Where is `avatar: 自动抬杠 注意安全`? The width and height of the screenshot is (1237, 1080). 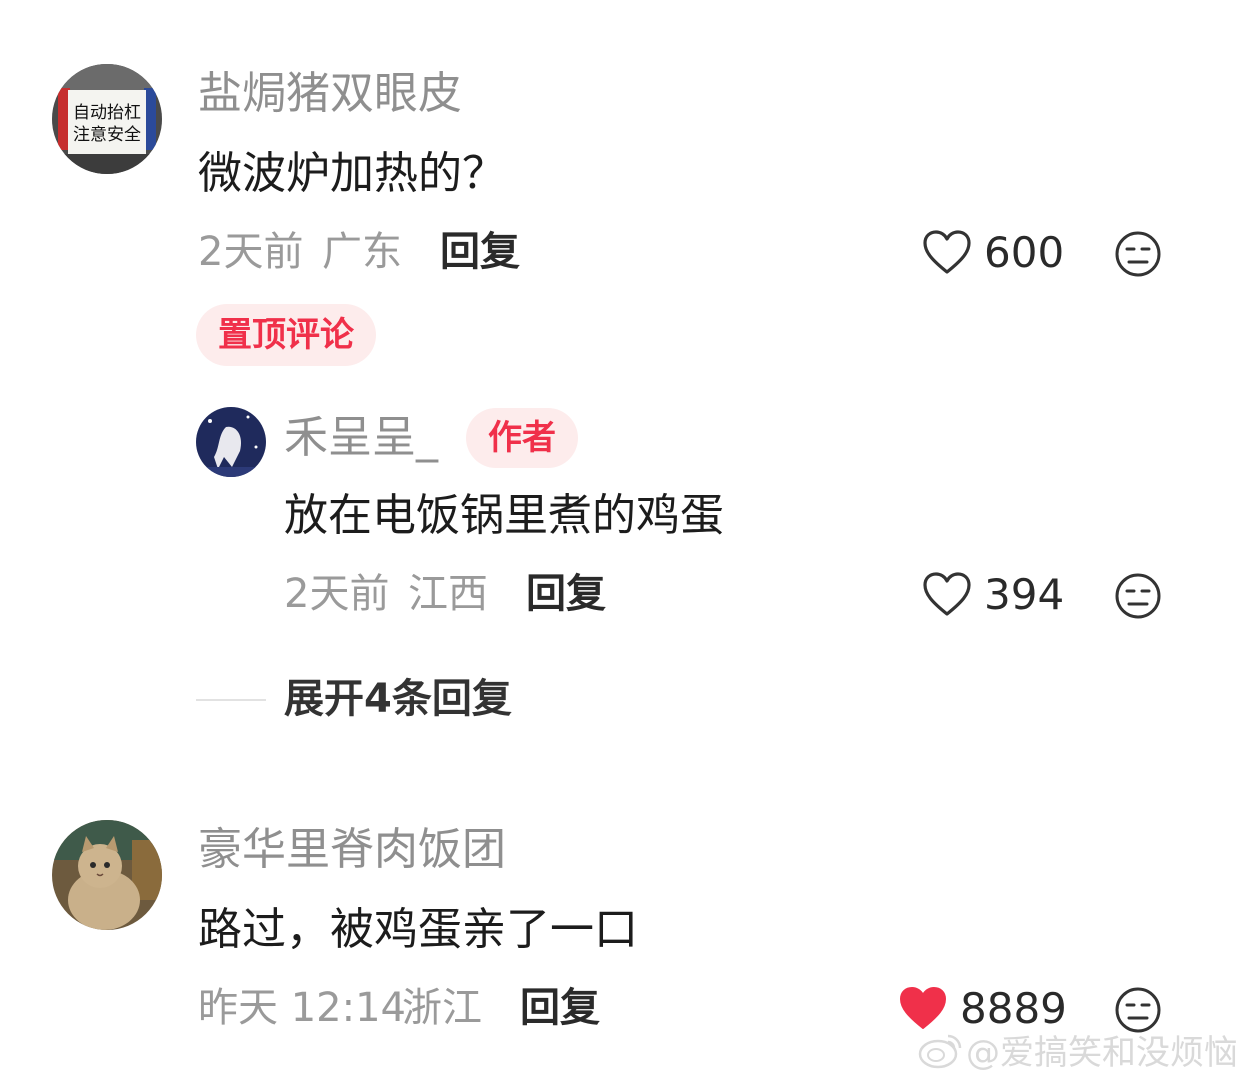 avatar: 自动抬杠 注意安全 is located at coordinates (107, 119).